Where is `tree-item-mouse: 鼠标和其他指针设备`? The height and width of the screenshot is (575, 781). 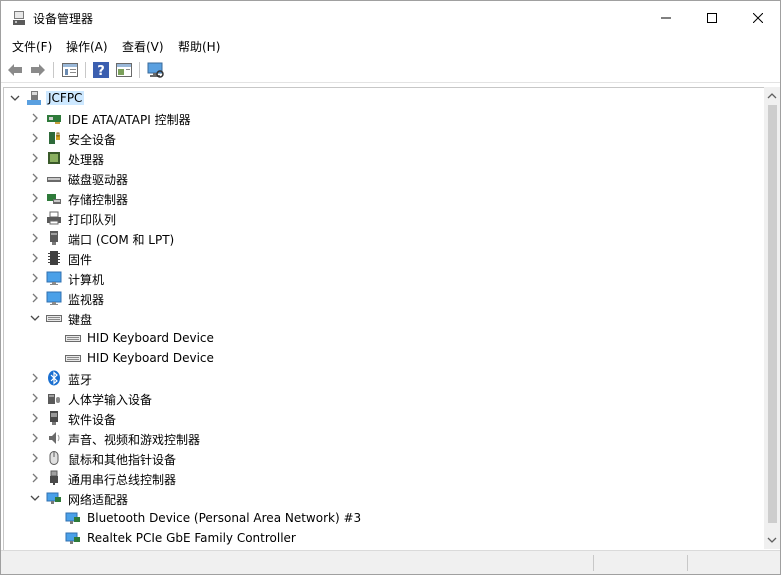
tree-item-mouse: 鼠标和其他指针设备 is located at coordinates (384, 458).